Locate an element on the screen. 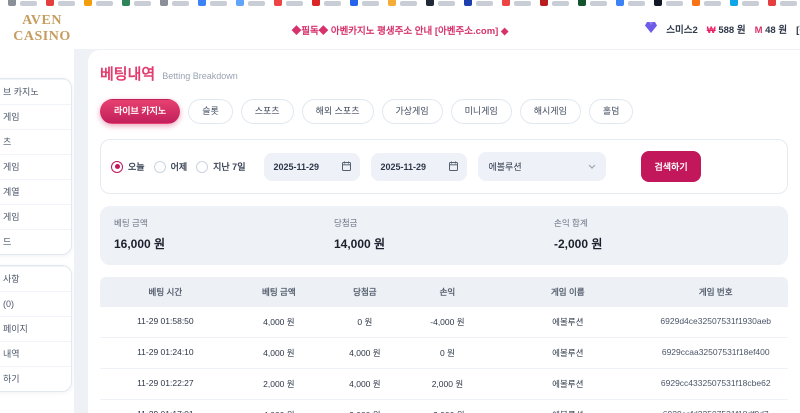 The image size is (800, 413). point-balance: M 48 원 is located at coordinates (771, 29).